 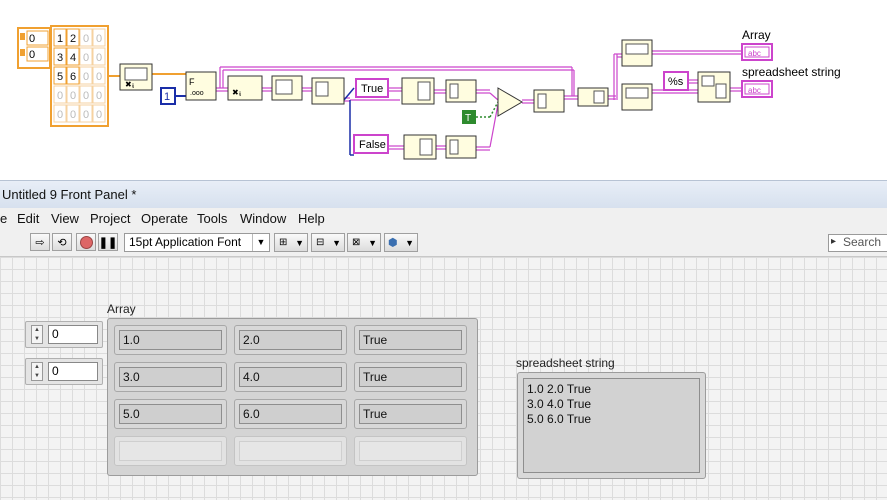 What do you see at coordinates (73, 371) in the screenshot?
I see `index-column-value: 0` at bounding box center [73, 371].